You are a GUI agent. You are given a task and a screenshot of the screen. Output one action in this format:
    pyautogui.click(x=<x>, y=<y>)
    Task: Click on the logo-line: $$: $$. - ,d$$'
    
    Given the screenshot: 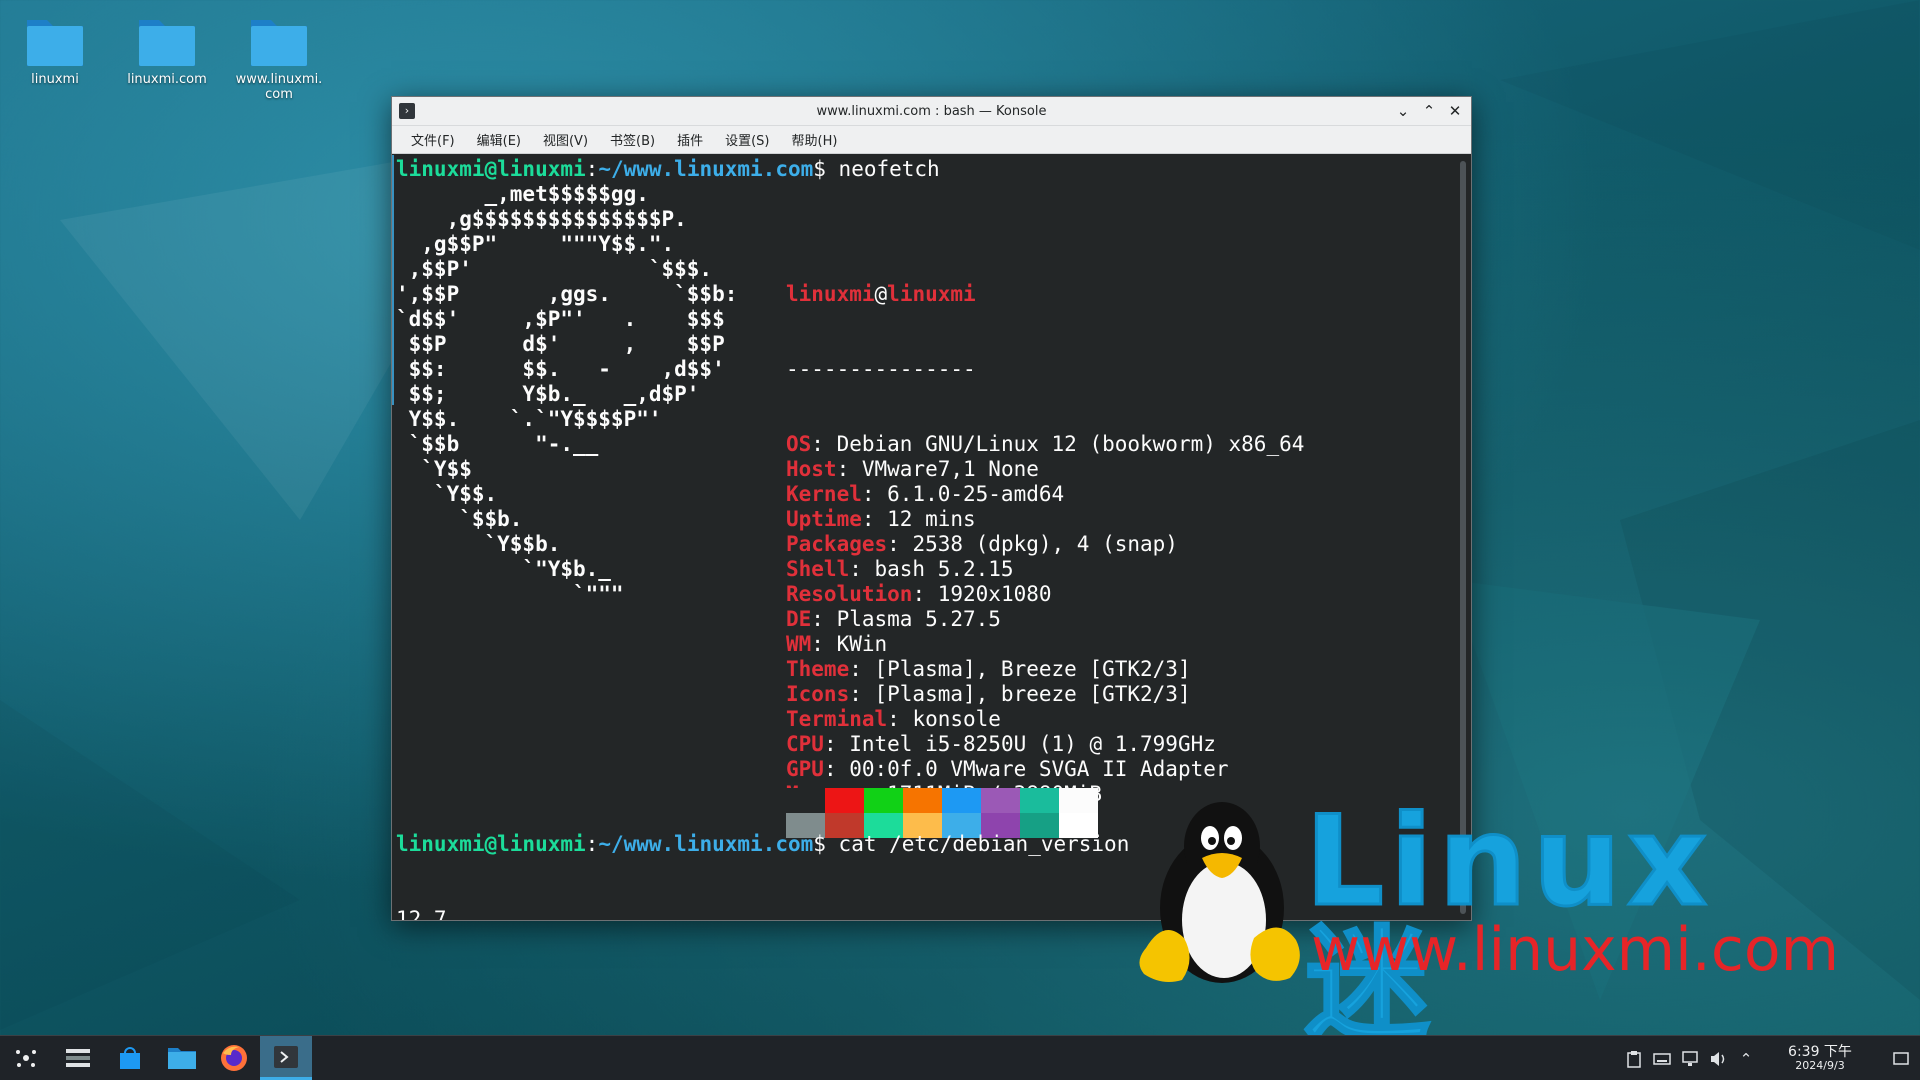 What is the action you would take?
    pyautogui.click(x=560, y=369)
    